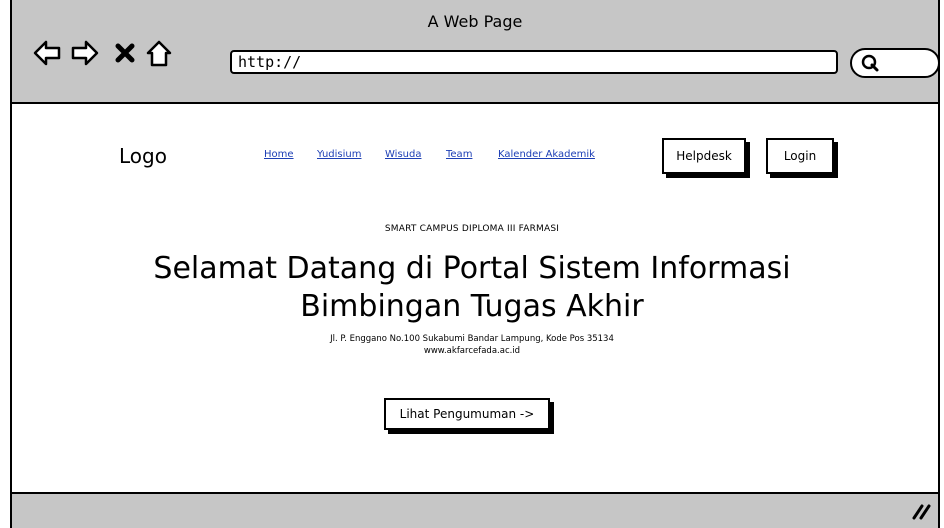 The image size is (944, 528). What do you see at coordinates (159, 53) in the screenshot?
I see `home-icon` at bounding box center [159, 53].